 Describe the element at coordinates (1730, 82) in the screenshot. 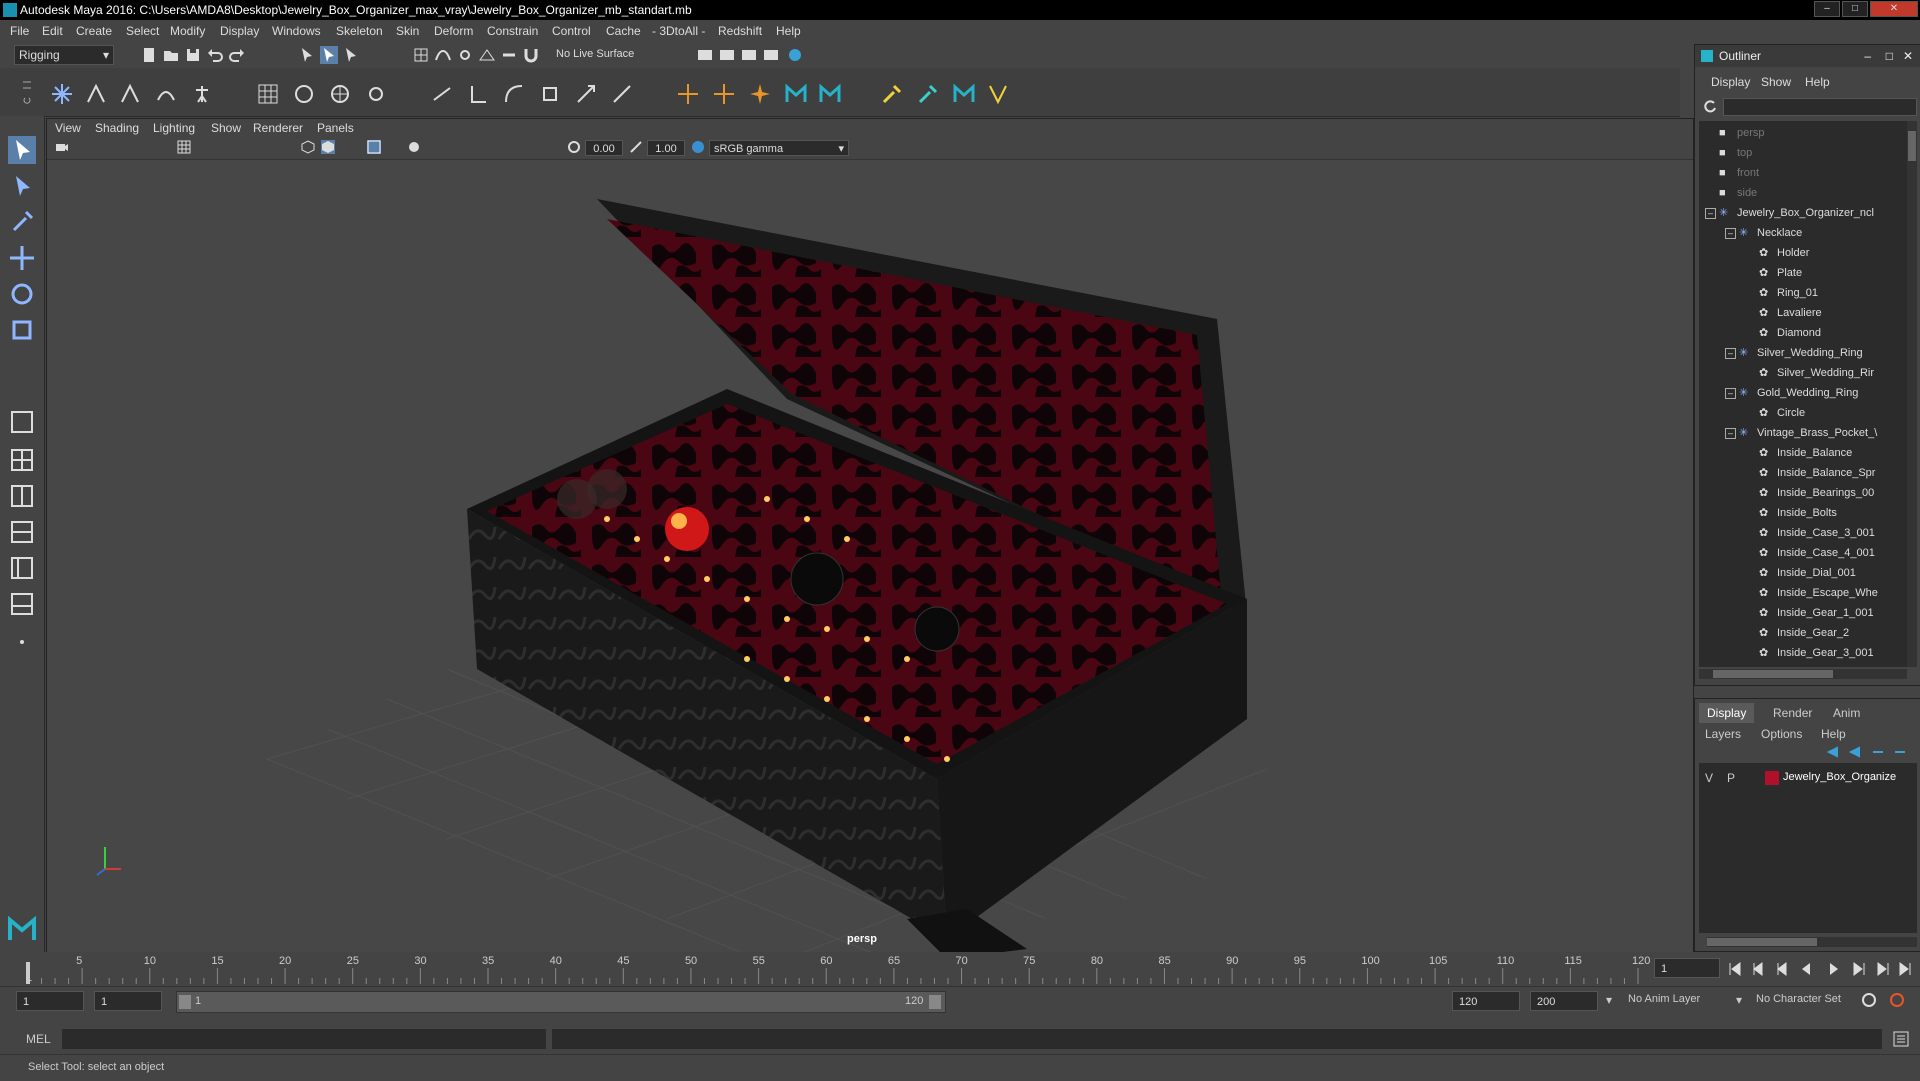

I see `outliner-menu-display: Display` at that location.